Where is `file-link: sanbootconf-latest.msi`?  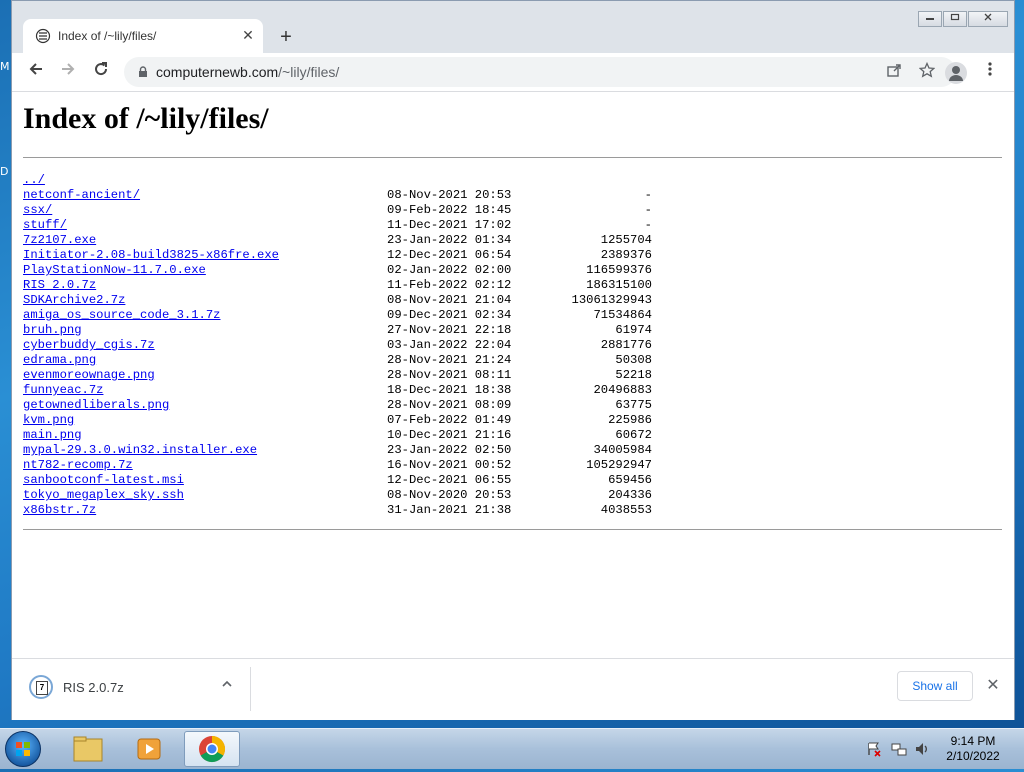
file-link: sanbootconf-latest.msi is located at coordinates (103, 480).